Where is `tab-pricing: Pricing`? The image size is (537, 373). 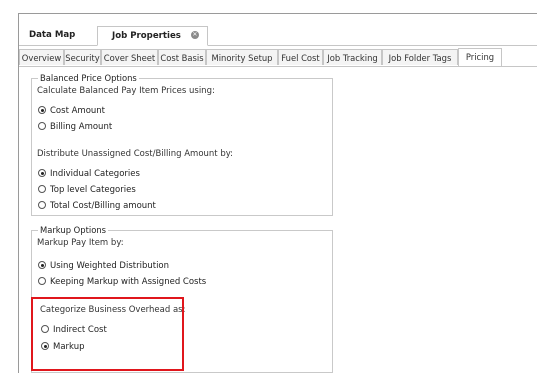 tab-pricing: Pricing is located at coordinates (480, 57).